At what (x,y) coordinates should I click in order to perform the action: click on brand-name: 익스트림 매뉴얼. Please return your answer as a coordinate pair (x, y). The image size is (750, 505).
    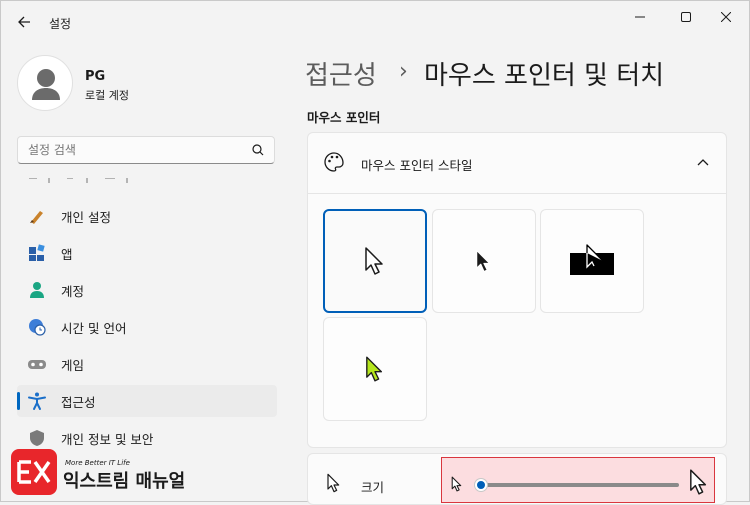
    Looking at the image, I should click on (124, 481).